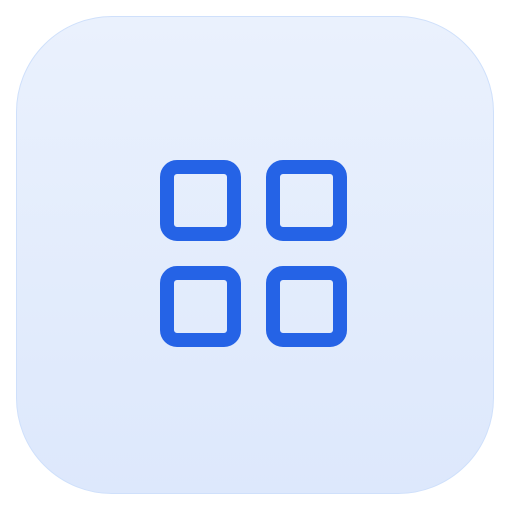 This screenshot has width=512, height=512. What do you see at coordinates (200, 200) in the screenshot?
I see `grid-cell-top-left` at bounding box center [200, 200].